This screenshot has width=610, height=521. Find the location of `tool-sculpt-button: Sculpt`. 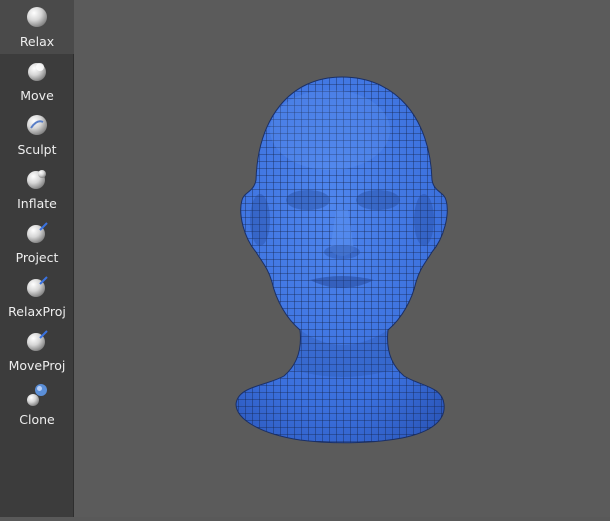

tool-sculpt-button: Sculpt is located at coordinates (37, 135).